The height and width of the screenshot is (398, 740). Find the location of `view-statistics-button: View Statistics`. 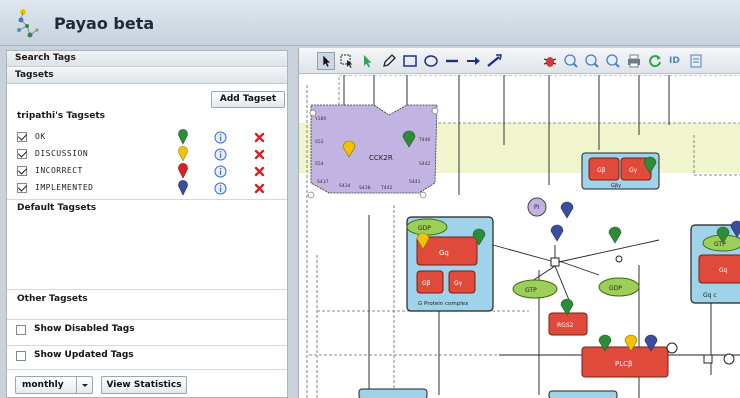

view-statistics-button: View Statistics is located at coordinates (144, 385).